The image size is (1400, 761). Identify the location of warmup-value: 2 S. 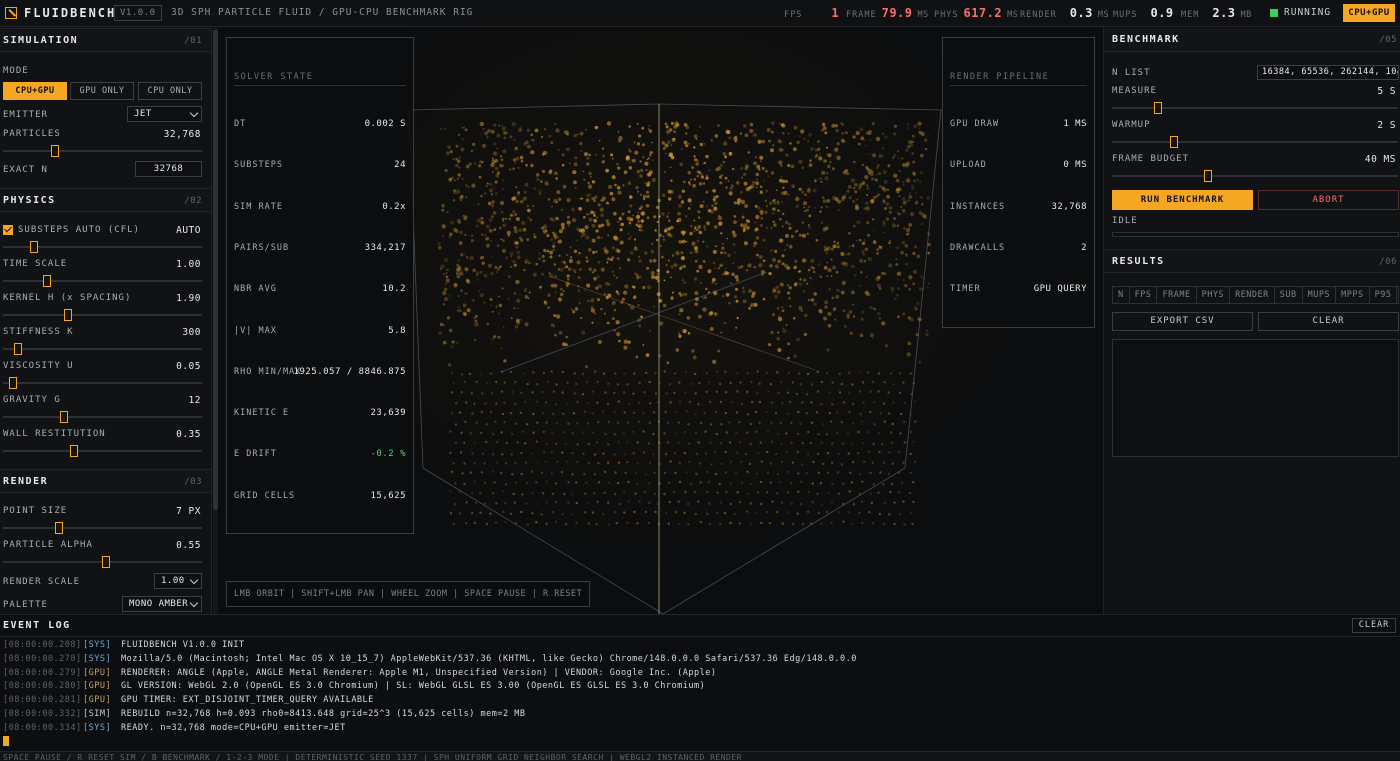
(1386, 125).